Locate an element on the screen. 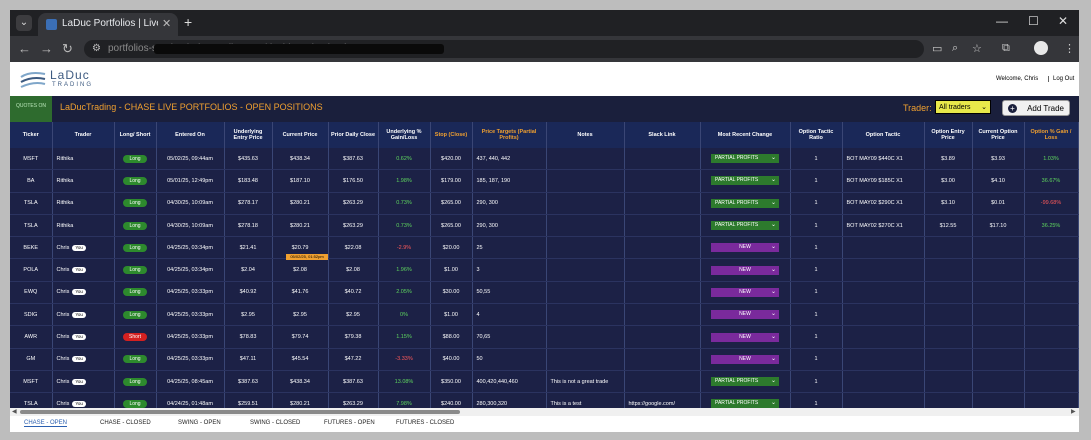 The height and width of the screenshot is (440, 1091). column-header: Most Recent Change is located at coordinates (745, 135).